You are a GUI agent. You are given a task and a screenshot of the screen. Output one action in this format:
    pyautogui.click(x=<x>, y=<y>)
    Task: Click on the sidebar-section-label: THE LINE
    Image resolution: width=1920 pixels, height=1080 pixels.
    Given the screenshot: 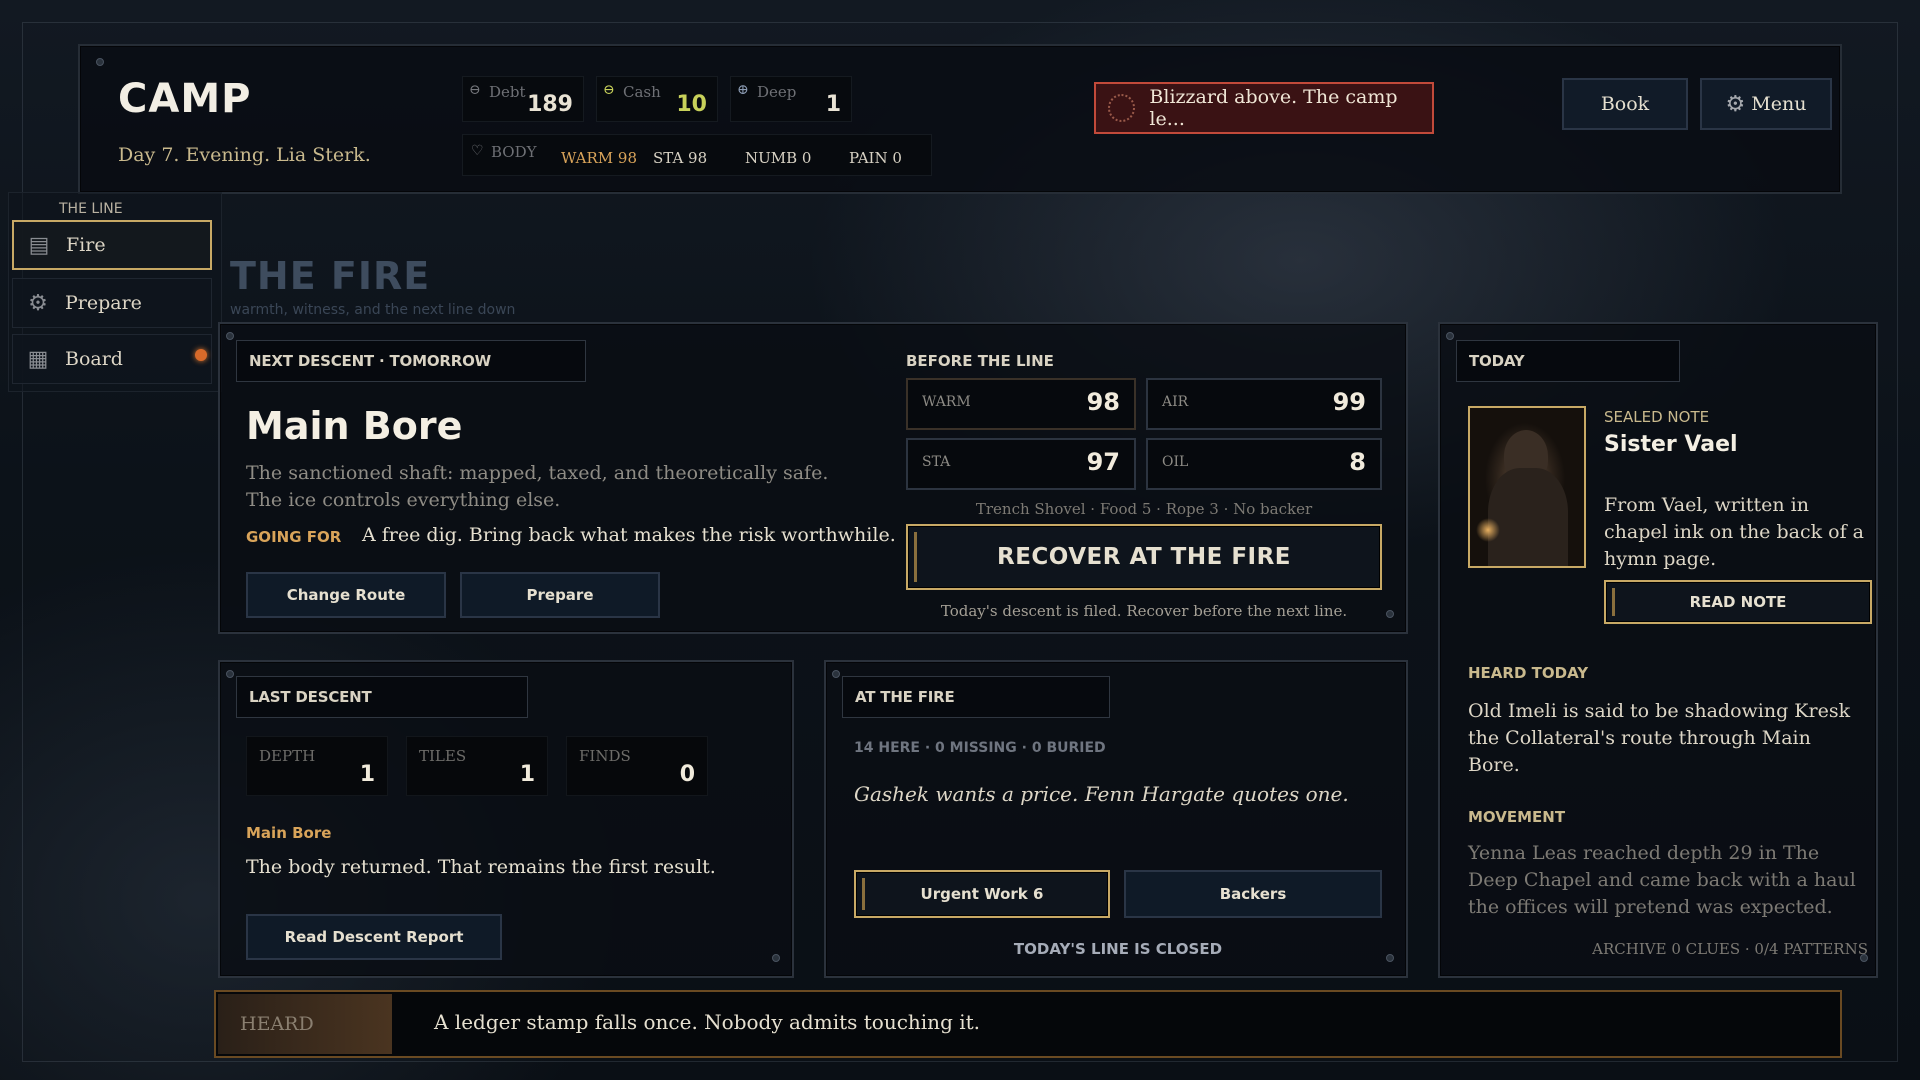 What is the action you would take?
    pyautogui.click(x=91, y=209)
    